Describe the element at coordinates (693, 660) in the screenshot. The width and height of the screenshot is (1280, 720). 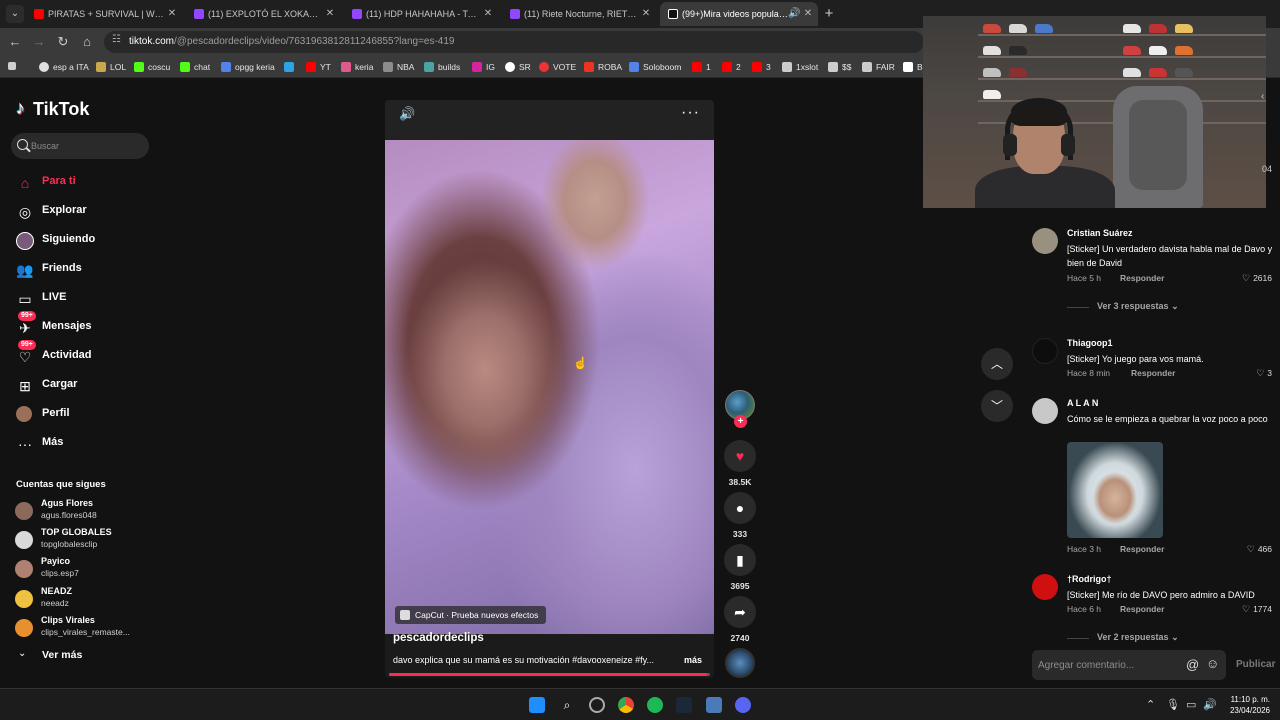
I see `caption-more-button: más` at that location.